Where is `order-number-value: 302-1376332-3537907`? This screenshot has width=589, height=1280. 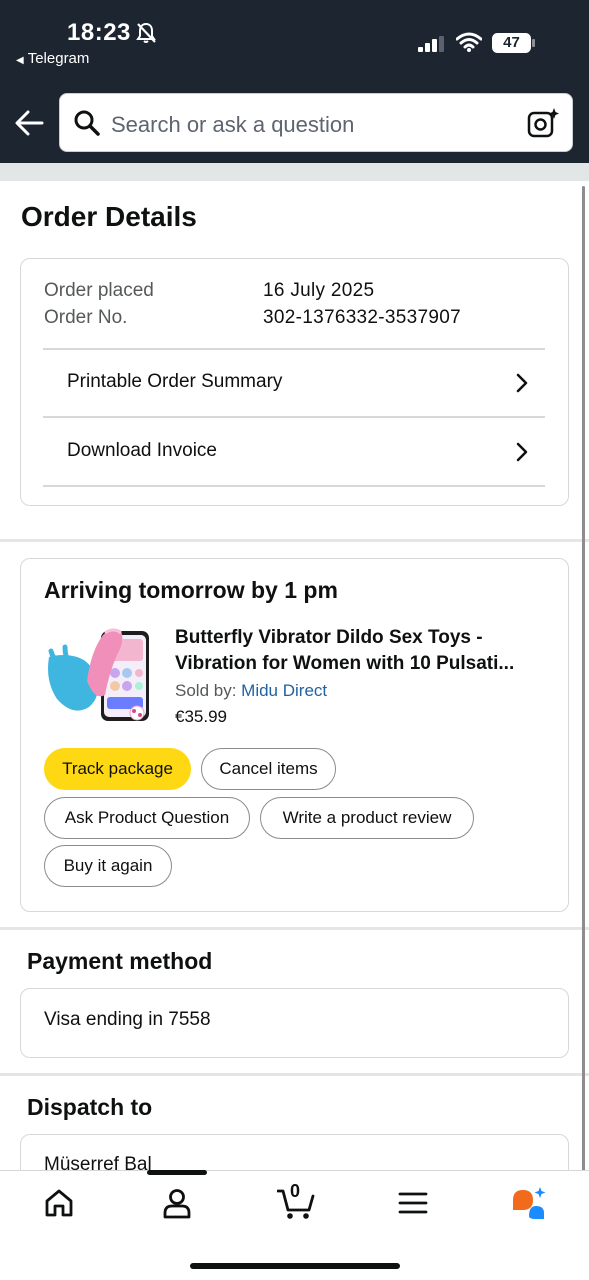 order-number-value: 302-1376332-3537907 is located at coordinates (362, 317).